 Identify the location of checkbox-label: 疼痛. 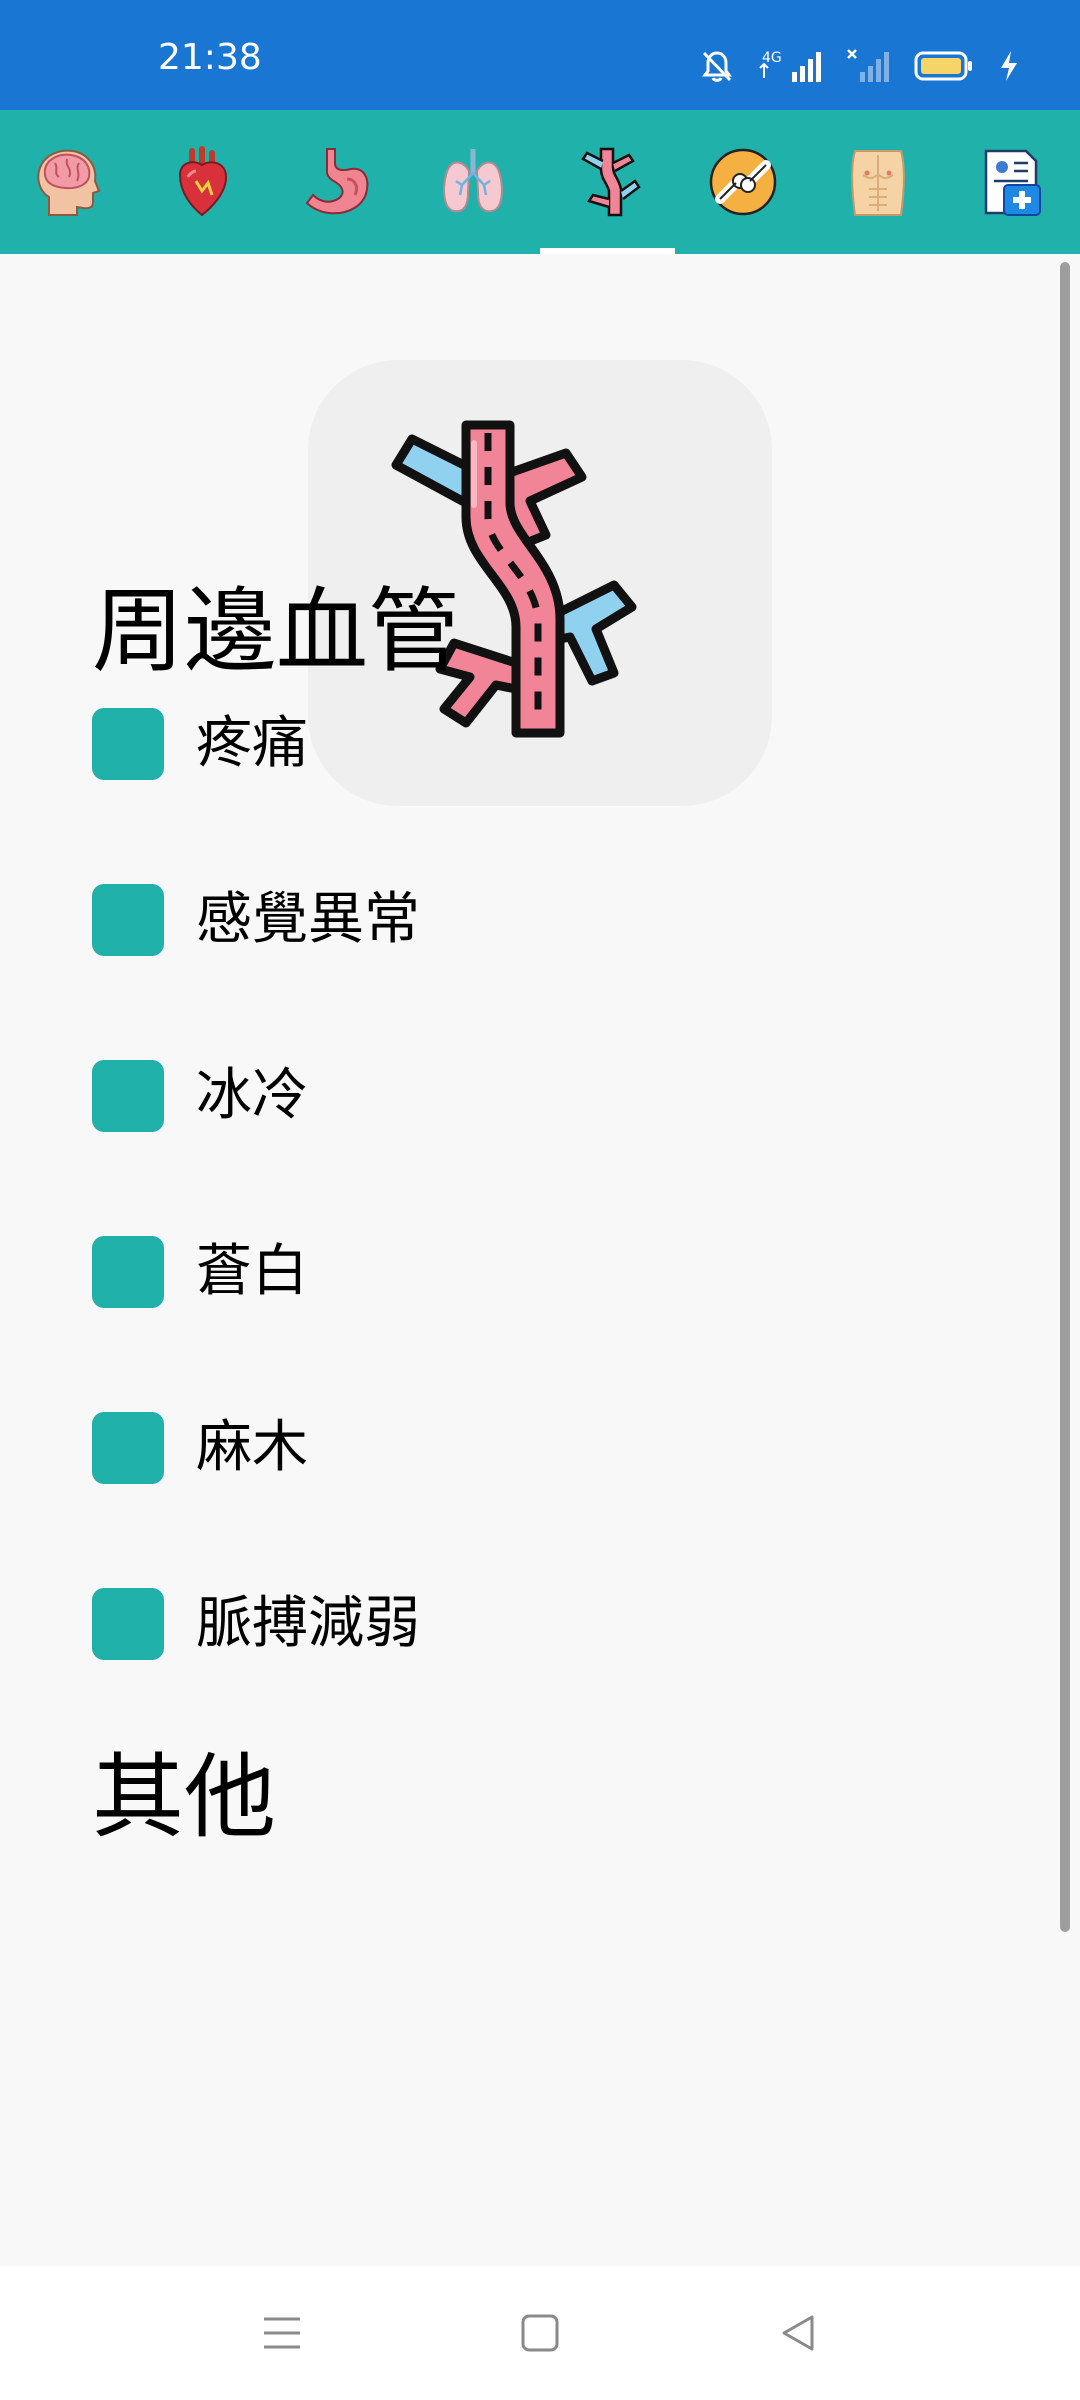
(252, 743).